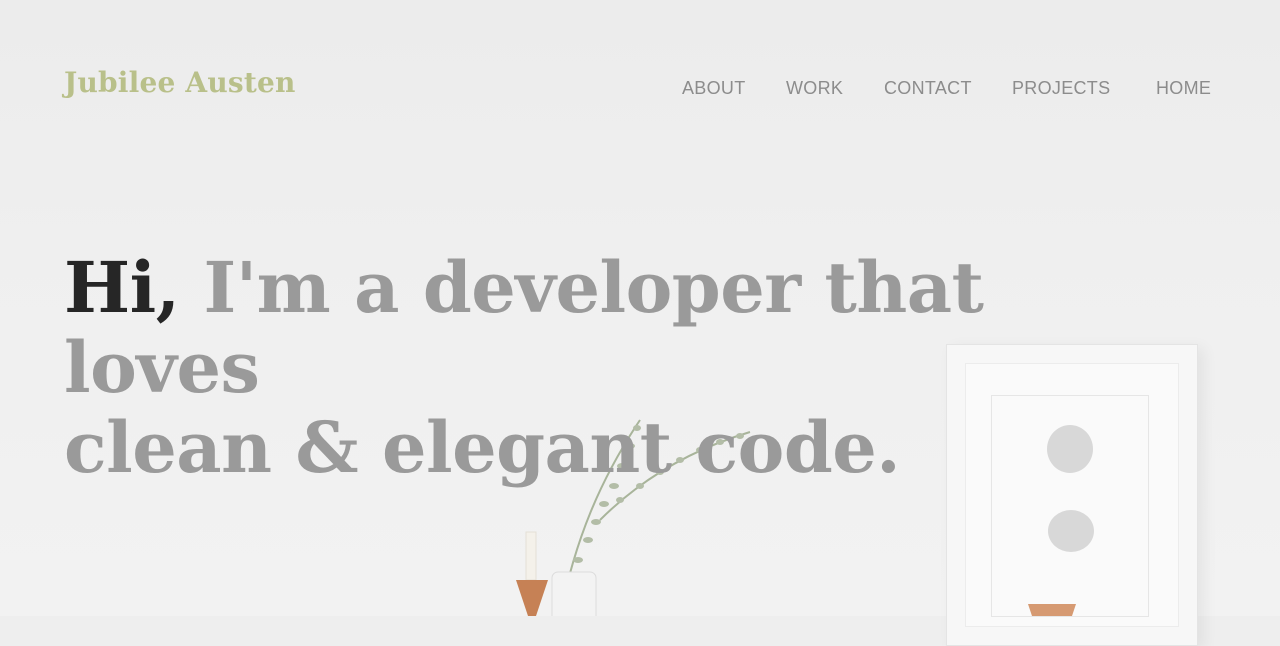 The height and width of the screenshot is (646, 1280). Describe the element at coordinates (1183, 88) in the screenshot. I see `nav-link-home: HOME` at that location.